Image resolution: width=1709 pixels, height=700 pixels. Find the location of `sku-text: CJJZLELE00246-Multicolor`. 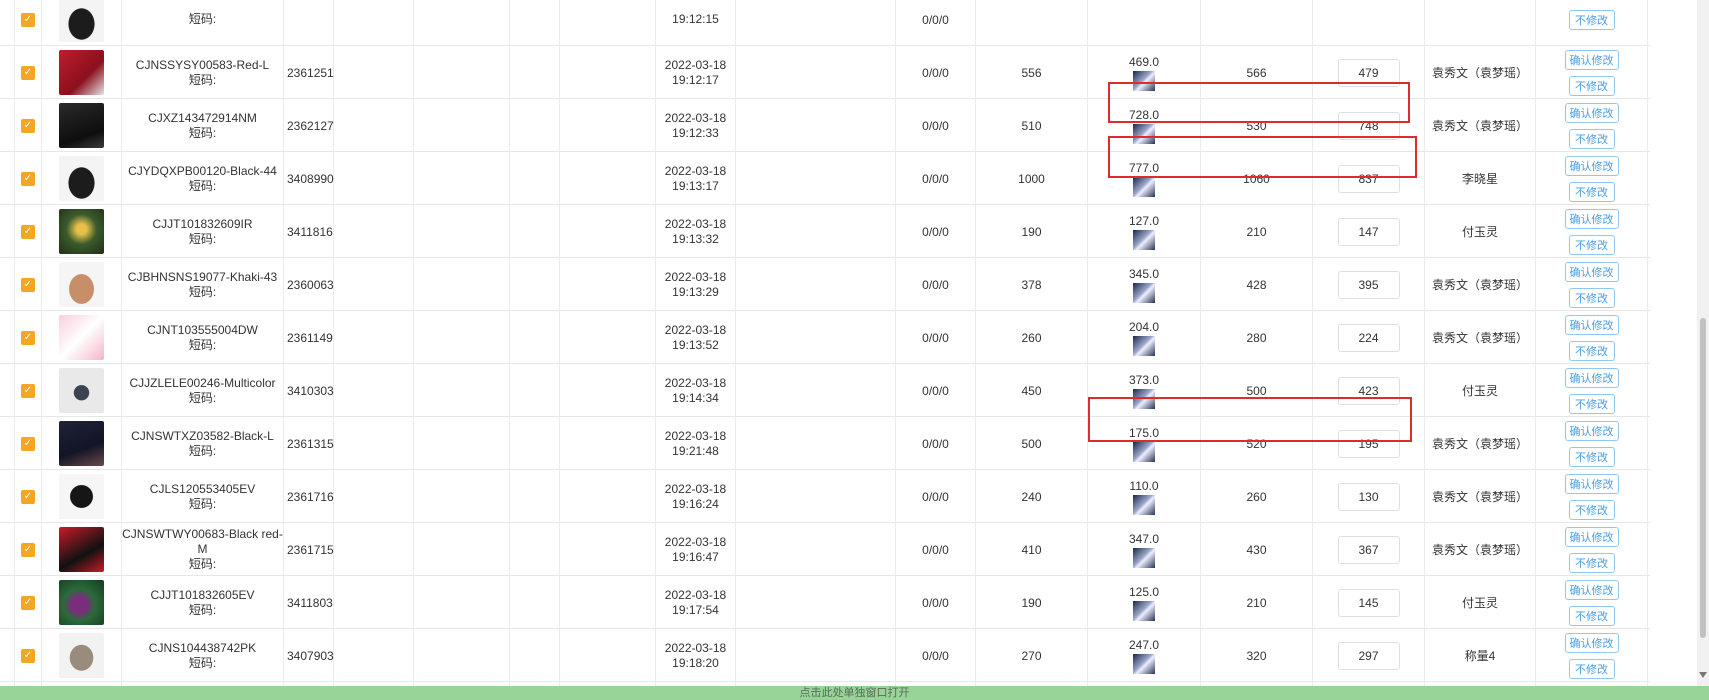

sku-text: CJJZLELE00246-Multicolor is located at coordinates (202, 382).